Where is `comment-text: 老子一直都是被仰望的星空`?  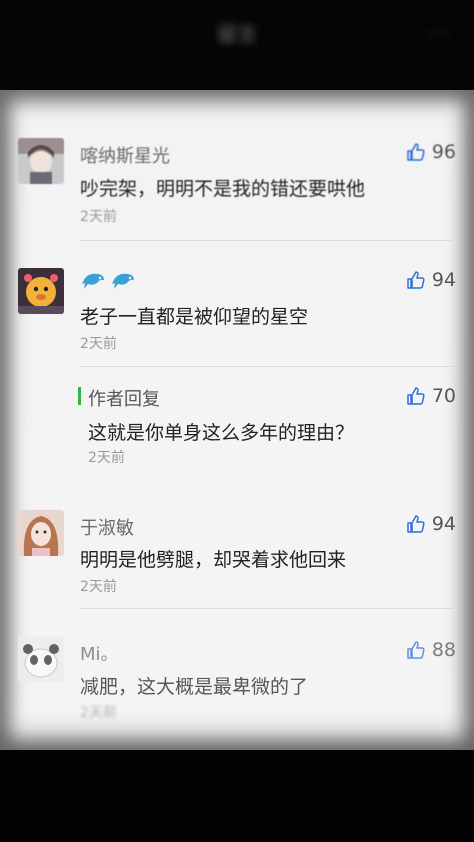
comment-text: 老子一直都是被仰望的星空 is located at coordinates (194, 317).